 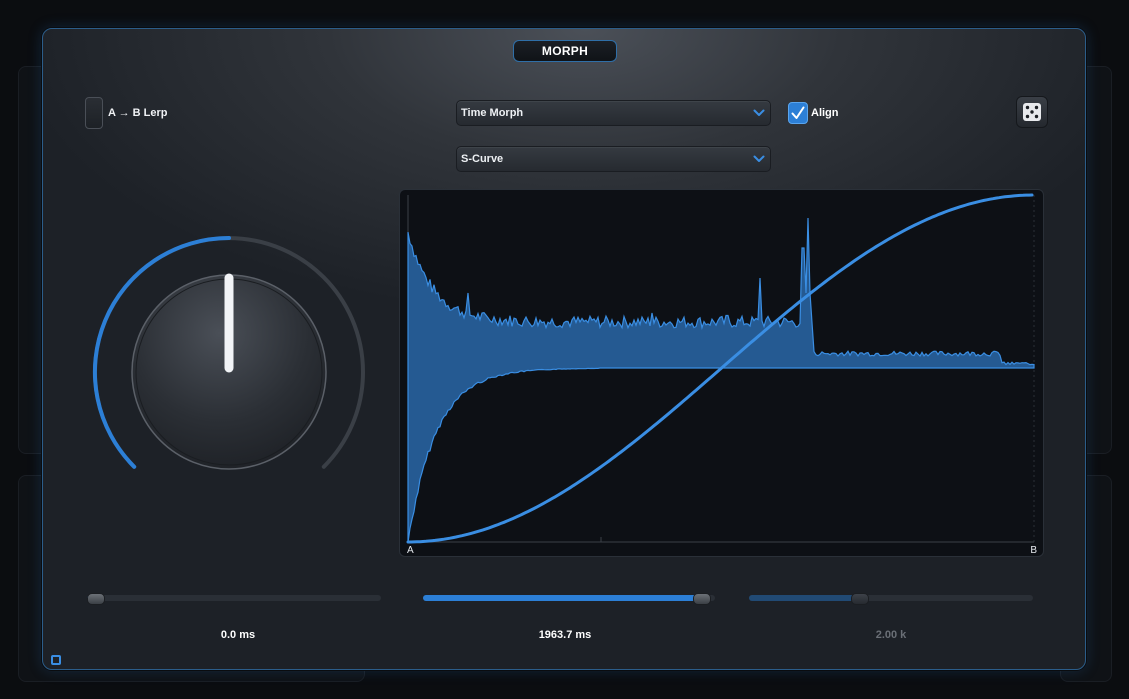 I want to click on curve-type-value: S-Curve, so click(x=482, y=159).